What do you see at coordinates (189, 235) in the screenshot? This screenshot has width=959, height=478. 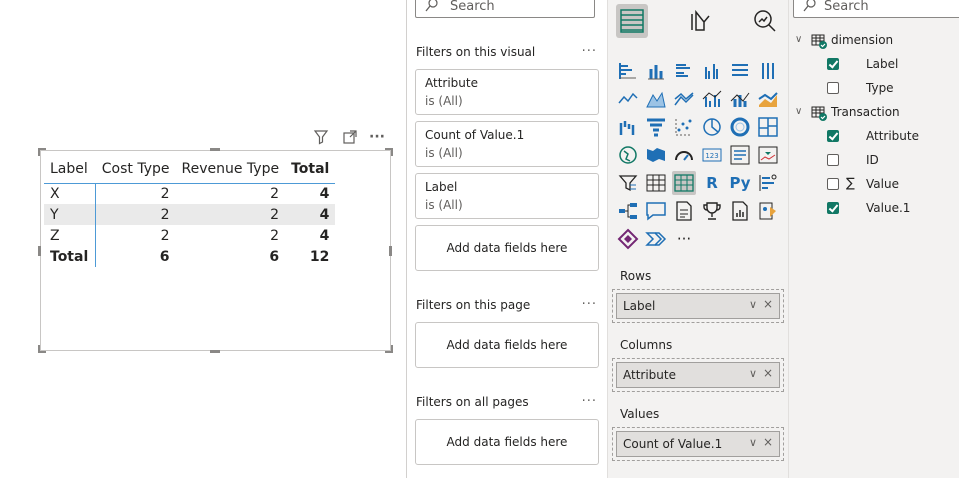 I see `table-row: Z 2 2 4` at bounding box center [189, 235].